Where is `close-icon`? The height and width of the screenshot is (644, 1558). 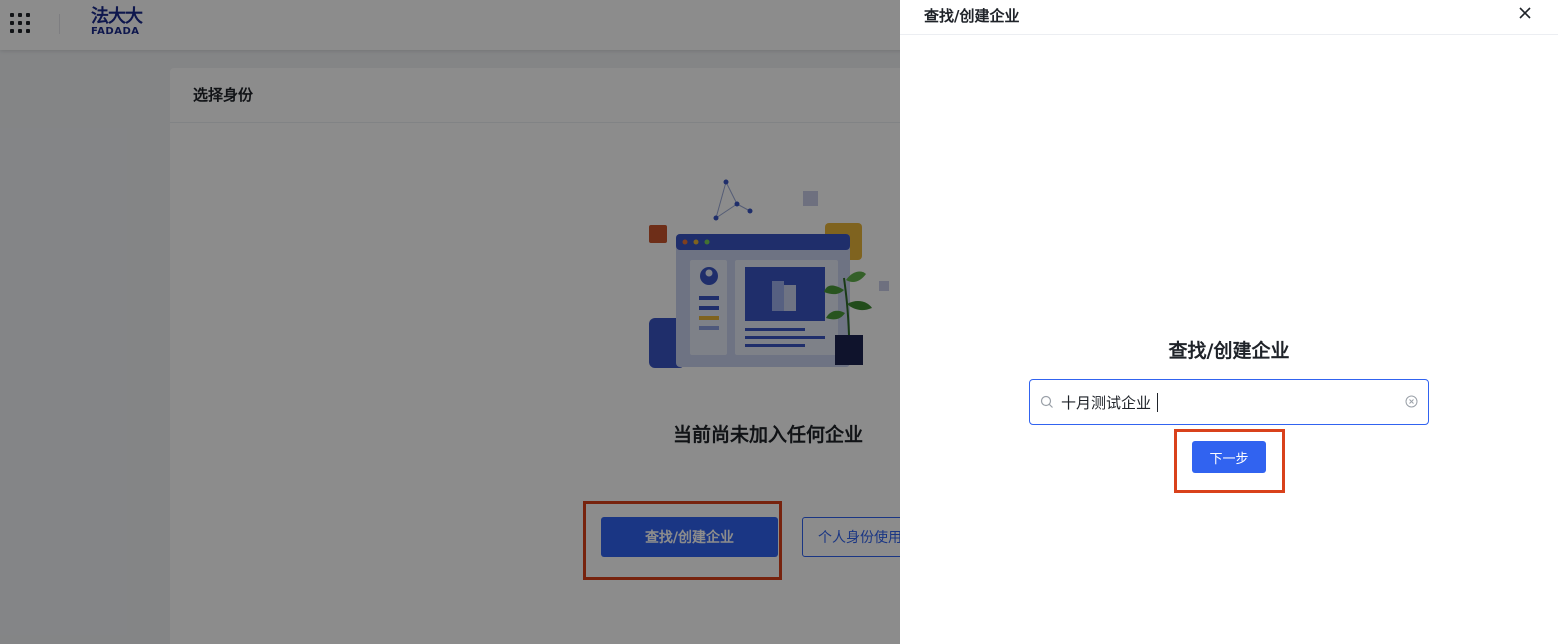 close-icon is located at coordinates (1525, 13).